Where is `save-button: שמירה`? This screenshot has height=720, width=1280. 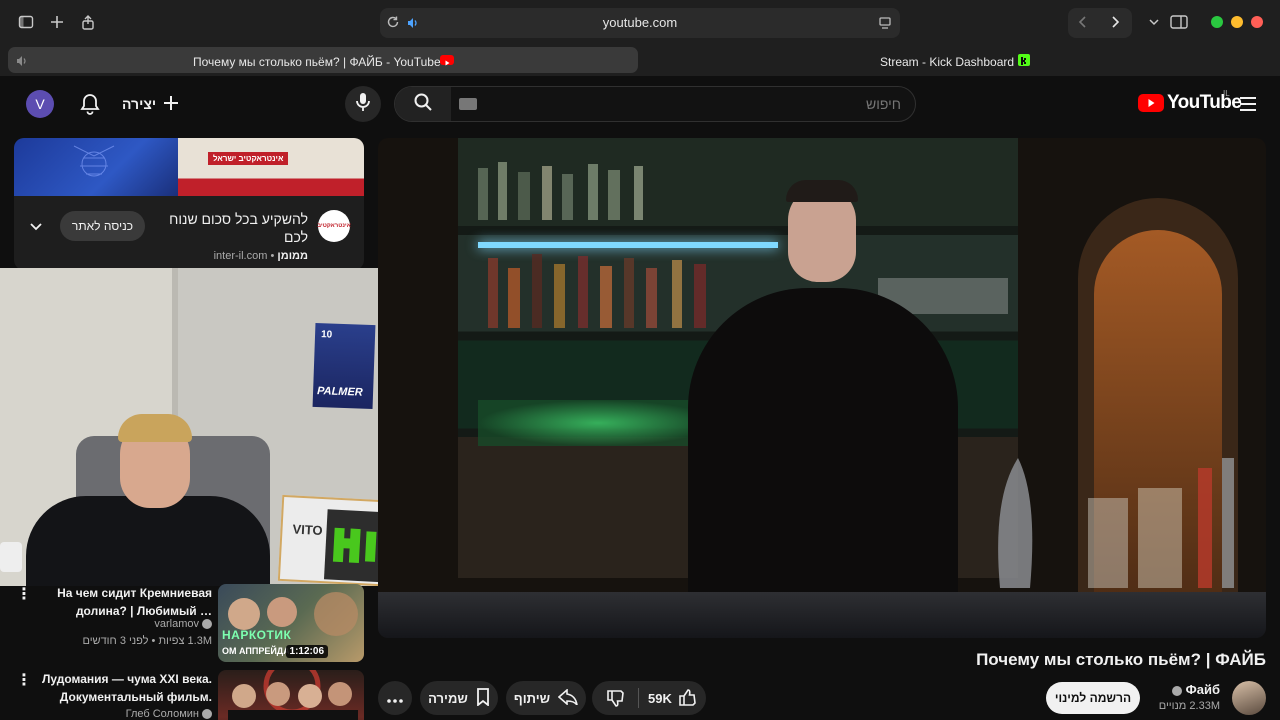
save-button: שמירה is located at coordinates (459, 698).